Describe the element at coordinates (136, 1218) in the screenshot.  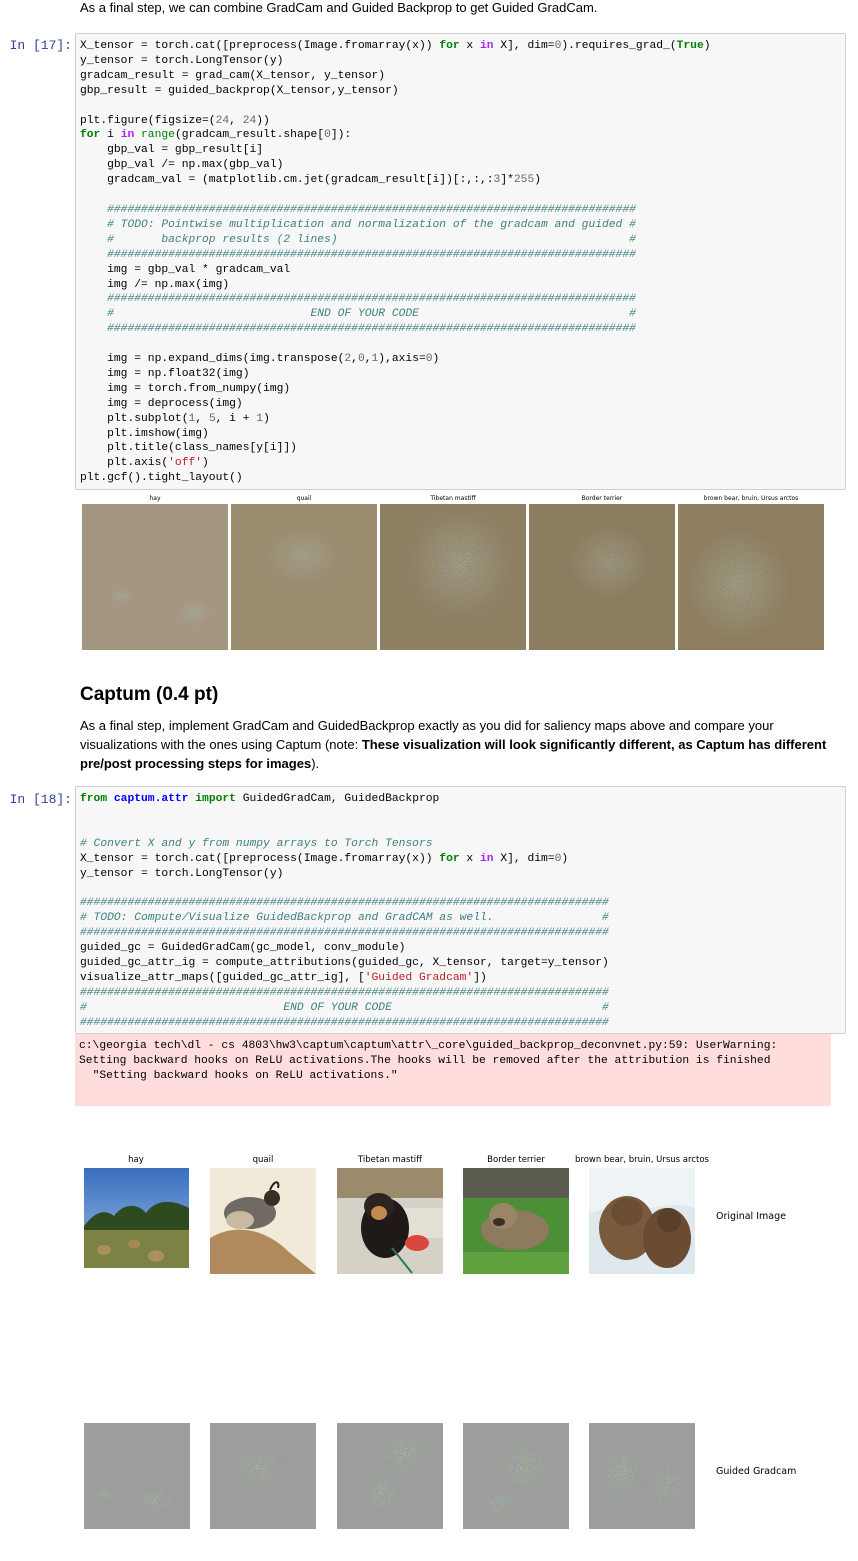
I see `original-image-hay` at that location.